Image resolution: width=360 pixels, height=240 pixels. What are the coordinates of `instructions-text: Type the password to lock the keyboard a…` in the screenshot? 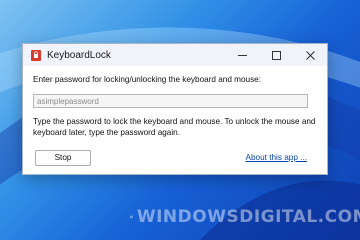 It's located at (174, 127).